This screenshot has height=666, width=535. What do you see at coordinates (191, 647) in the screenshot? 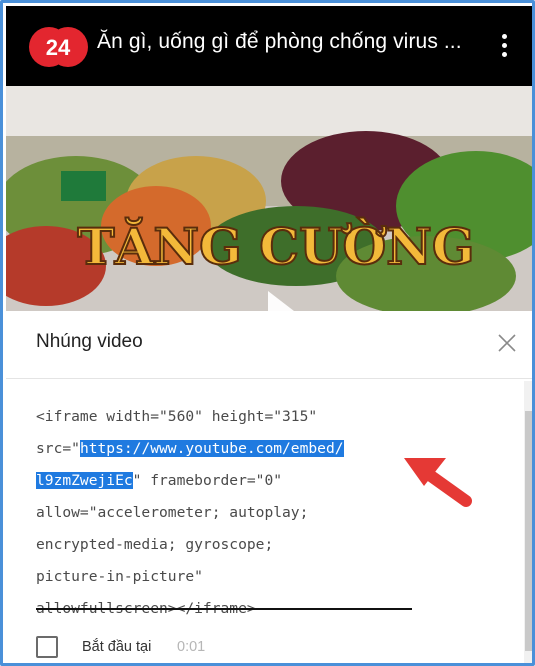
I see `start-at-time: 0:01` at bounding box center [191, 647].